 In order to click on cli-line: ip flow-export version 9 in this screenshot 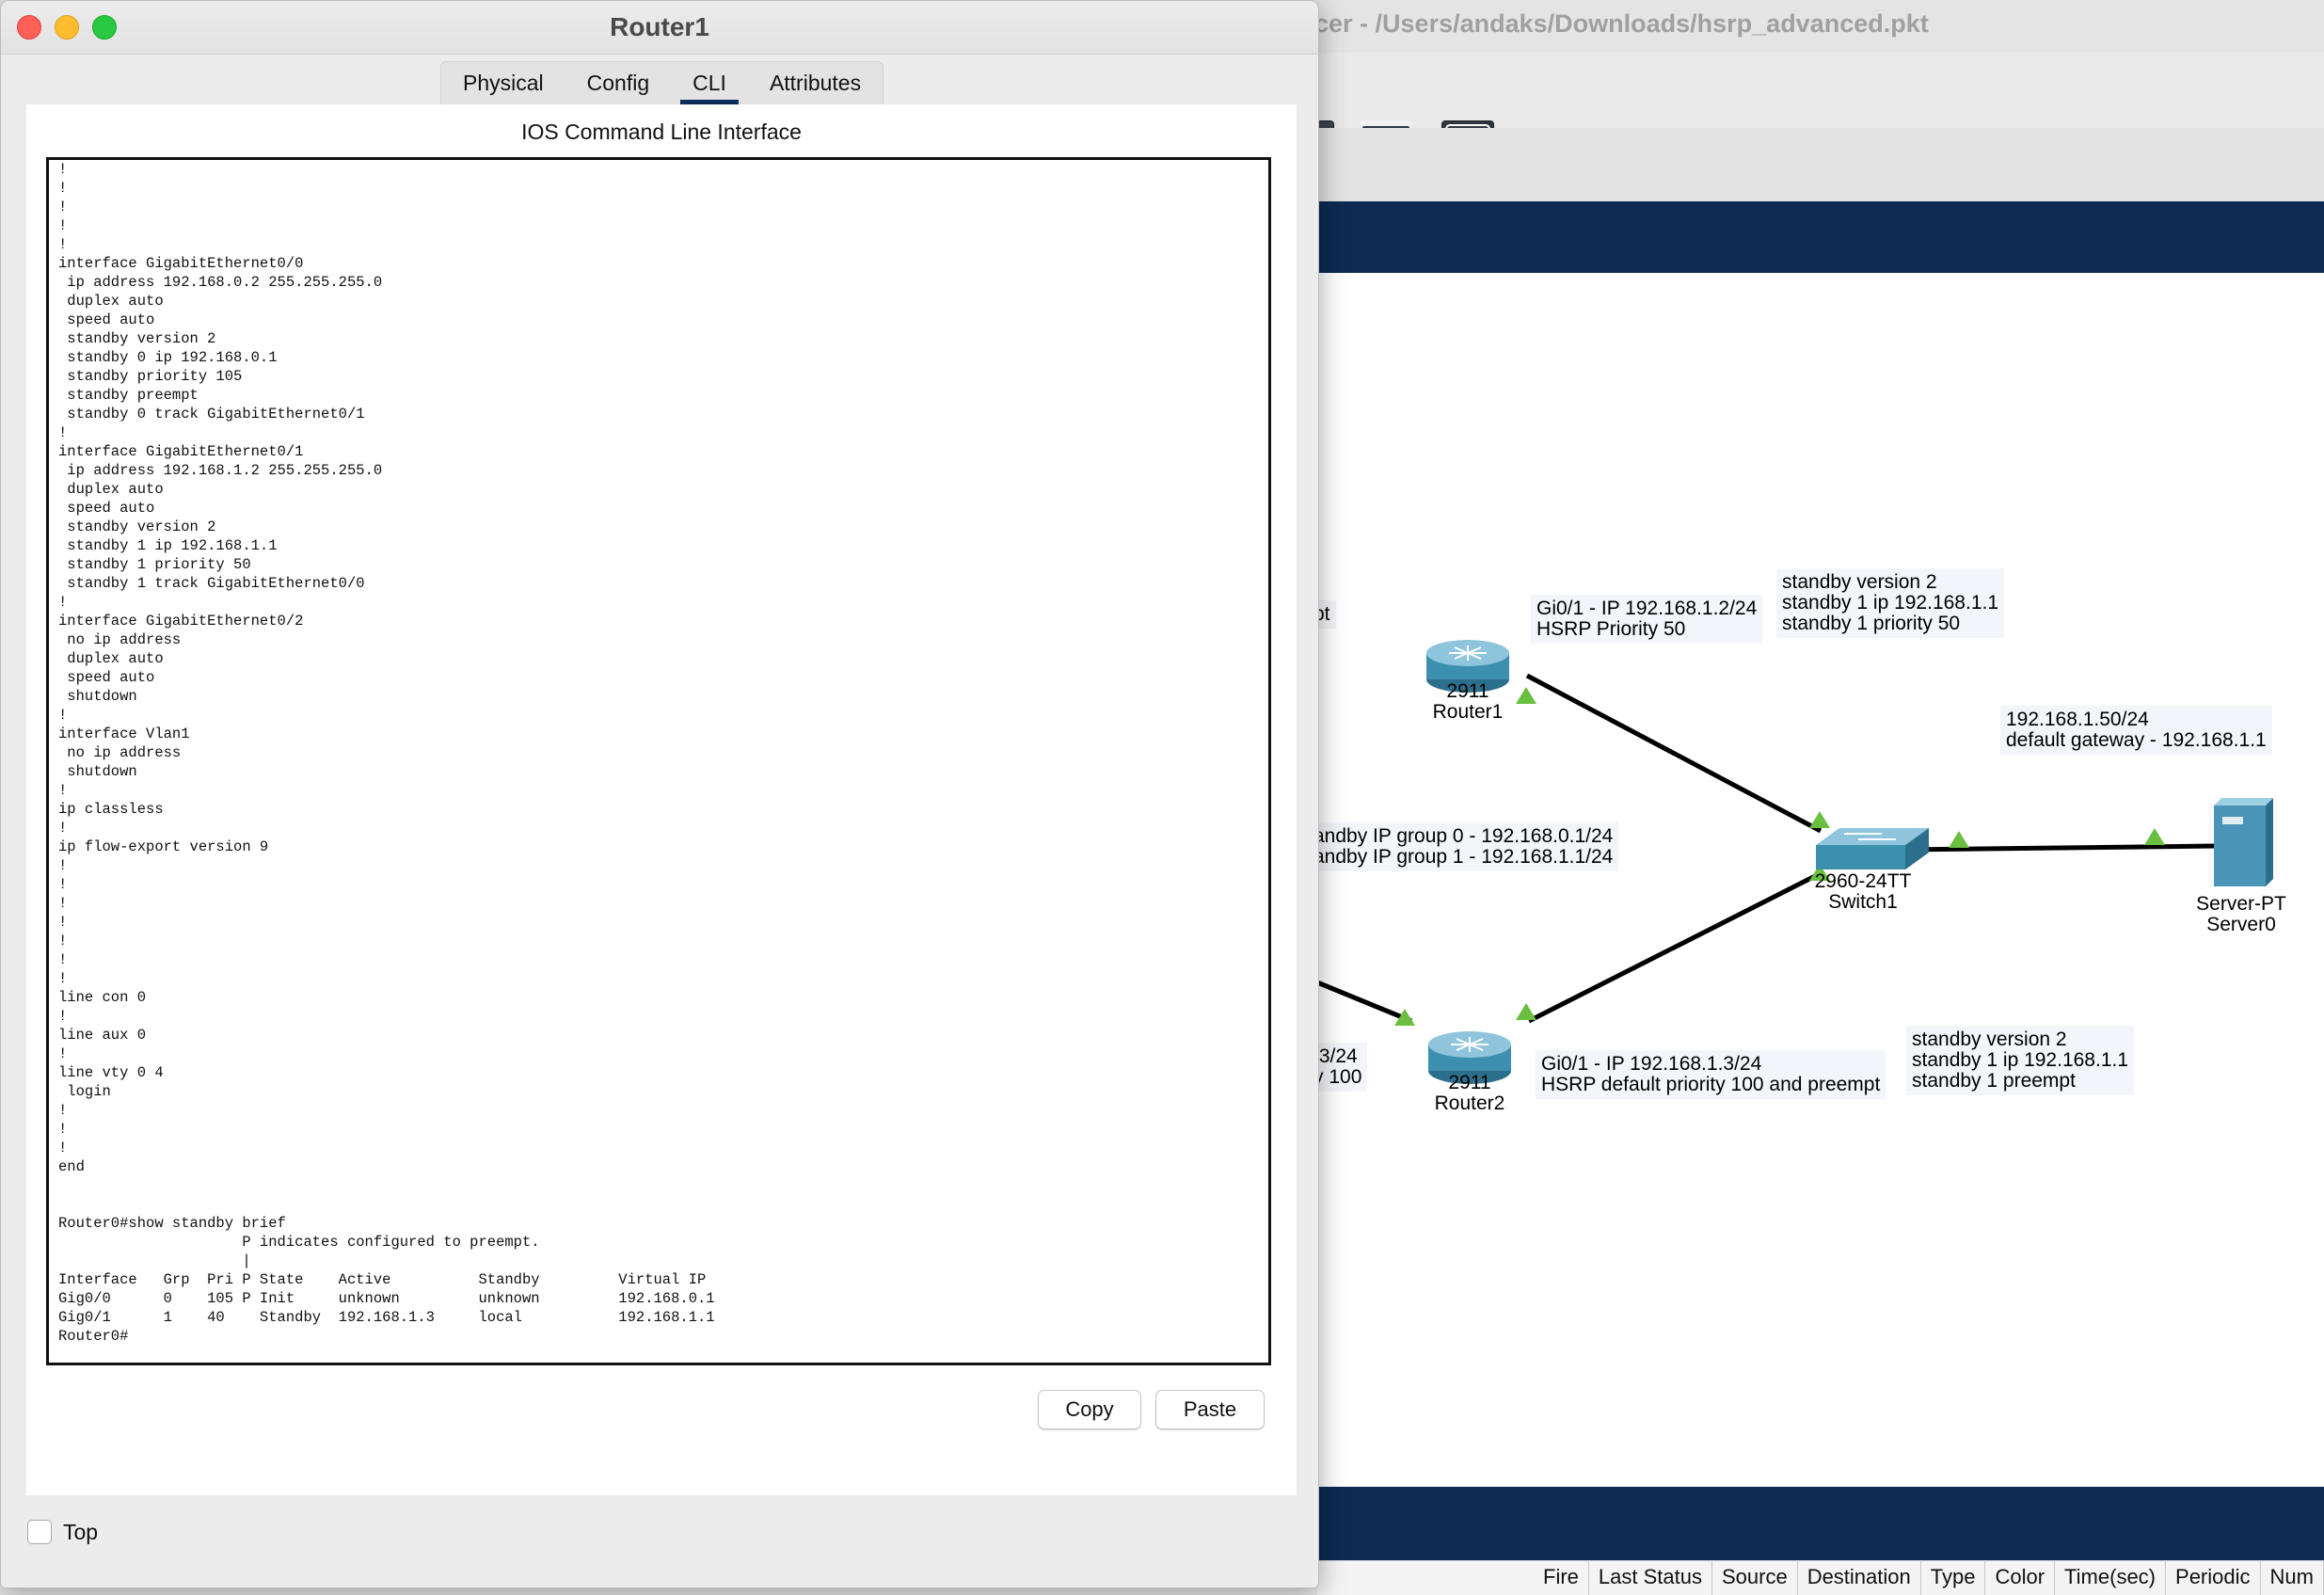, I will do `click(163, 846)`.